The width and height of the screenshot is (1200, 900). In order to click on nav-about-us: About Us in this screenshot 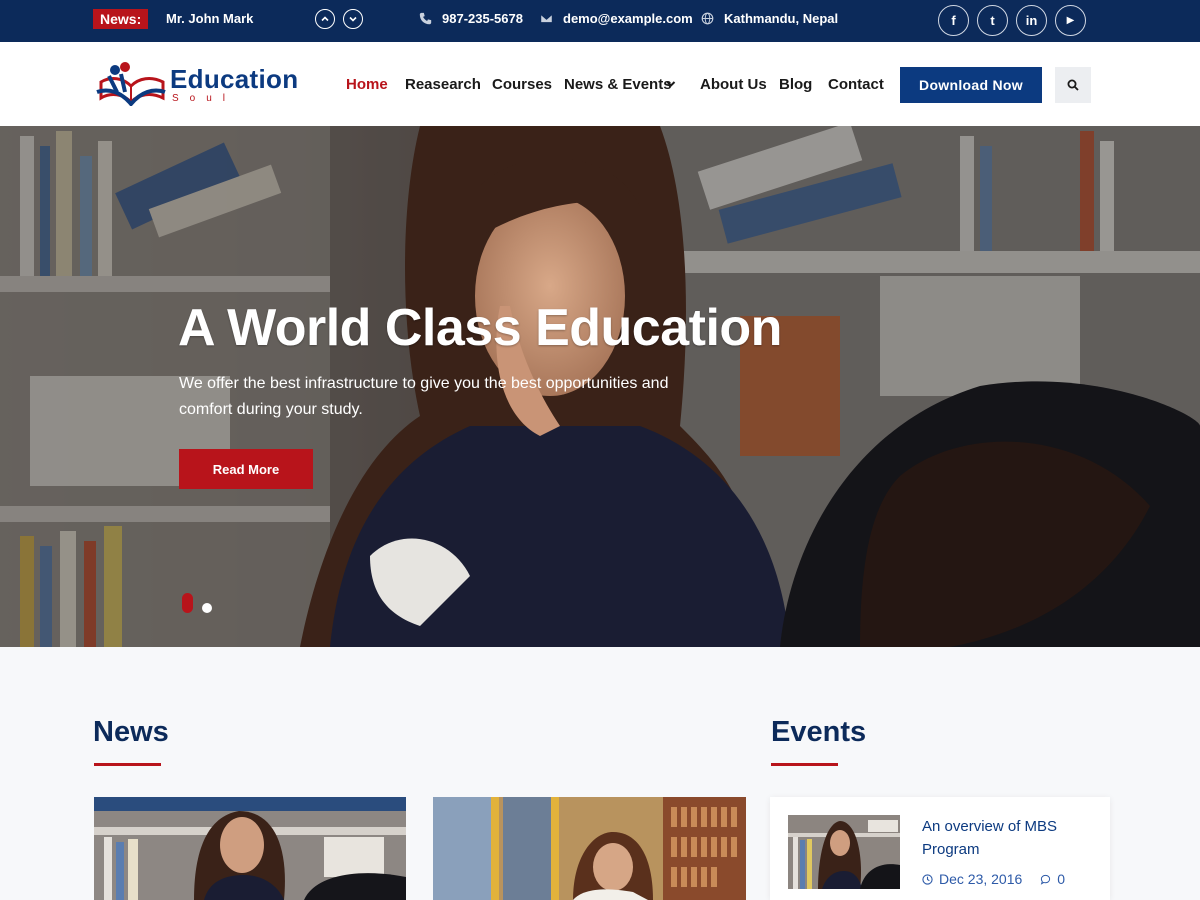, I will do `click(733, 84)`.